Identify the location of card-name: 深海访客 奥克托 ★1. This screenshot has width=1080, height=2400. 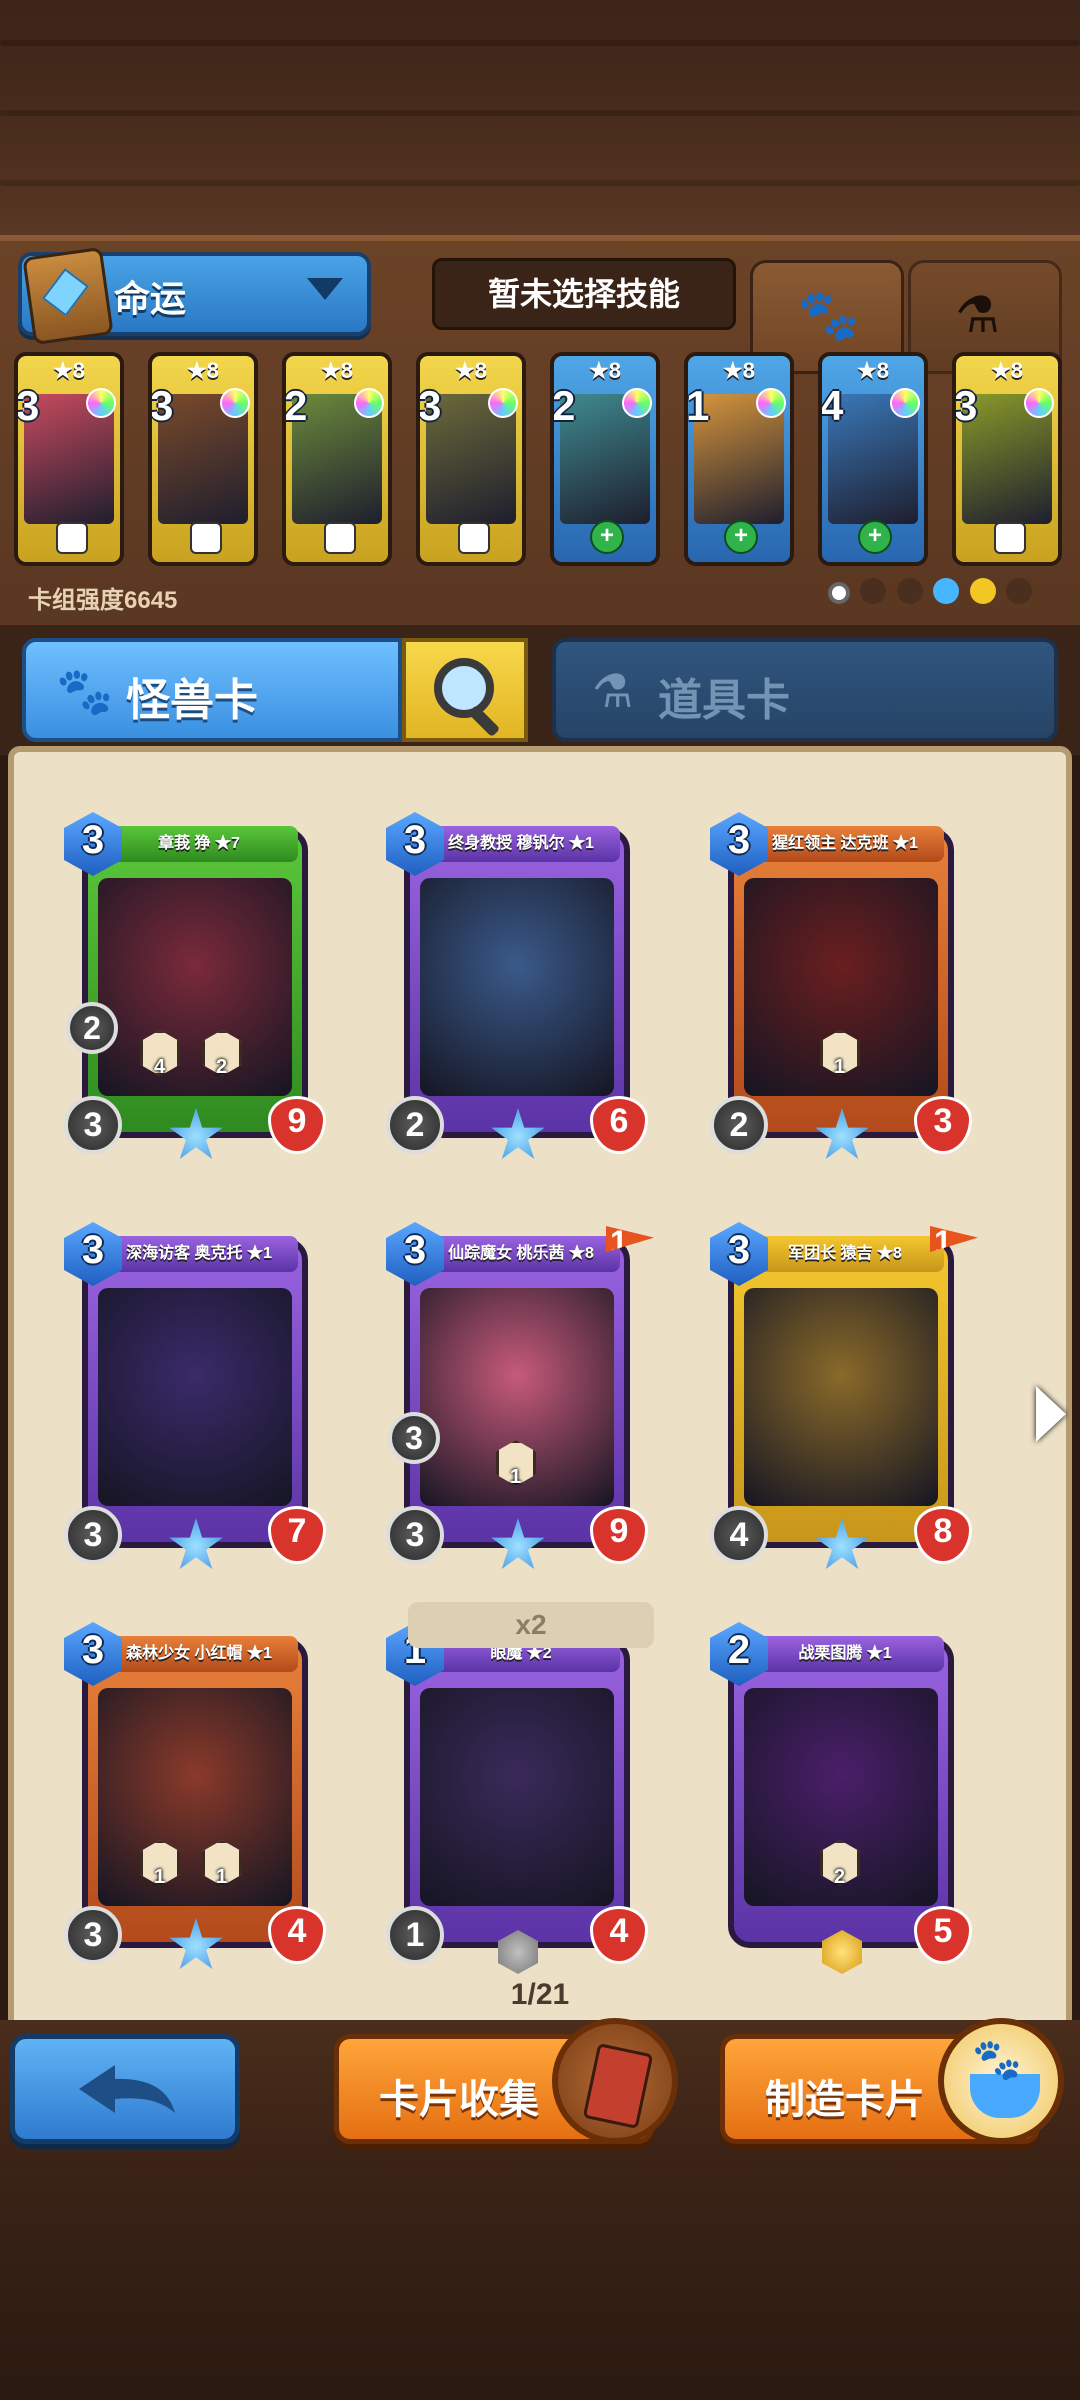
(199, 1254).